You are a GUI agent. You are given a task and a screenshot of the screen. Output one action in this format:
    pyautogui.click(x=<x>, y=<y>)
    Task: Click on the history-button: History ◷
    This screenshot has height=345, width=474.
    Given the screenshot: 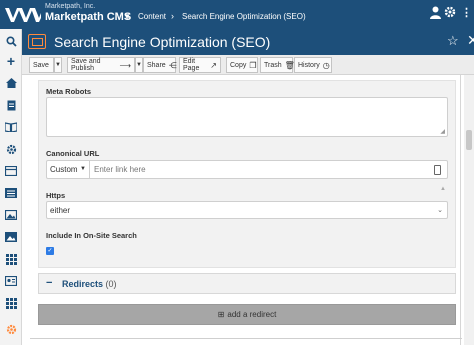 What is the action you would take?
    pyautogui.click(x=313, y=65)
    